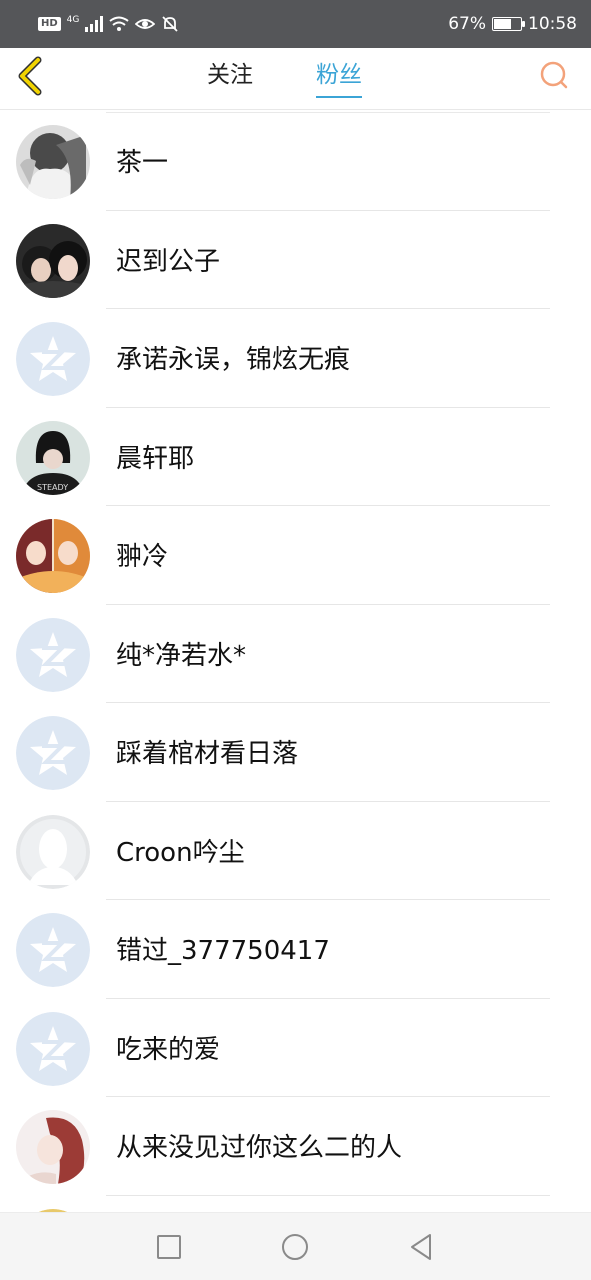 Image resolution: width=591 pixels, height=1280 pixels. I want to click on list-item: 纯*净若水*, so click(295, 654).